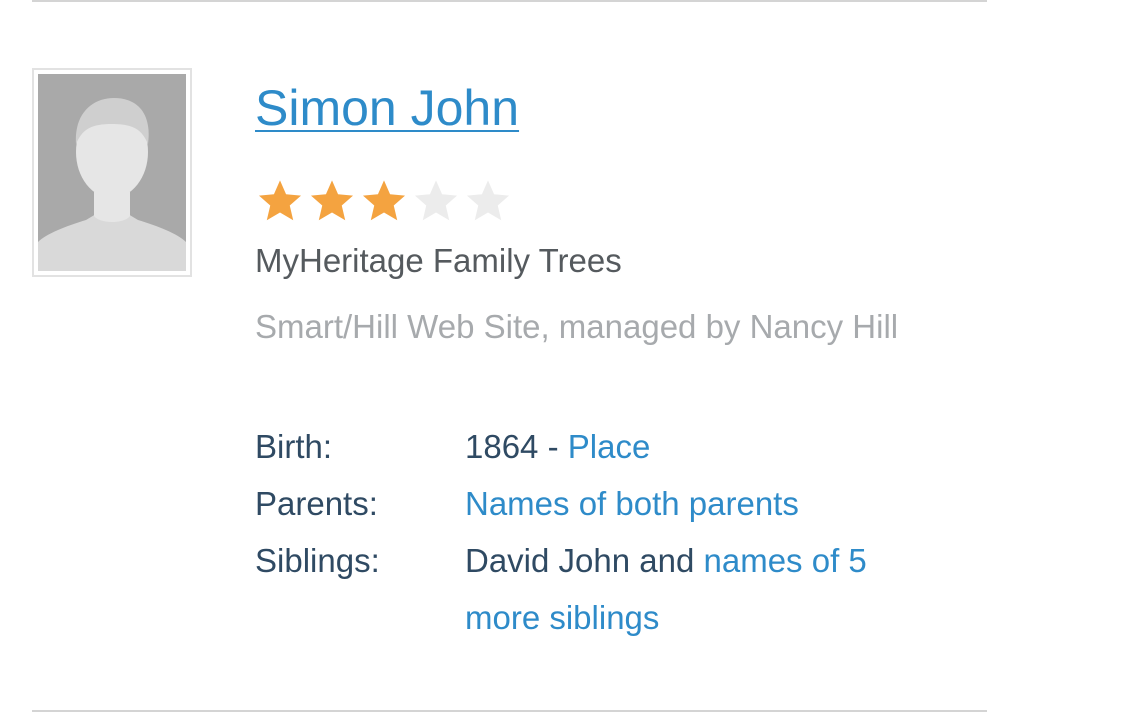 This screenshot has width=1146, height=716. What do you see at coordinates (705, 446) in the screenshot?
I see `birth-value: 1864 - Place` at bounding box center [705, 446].